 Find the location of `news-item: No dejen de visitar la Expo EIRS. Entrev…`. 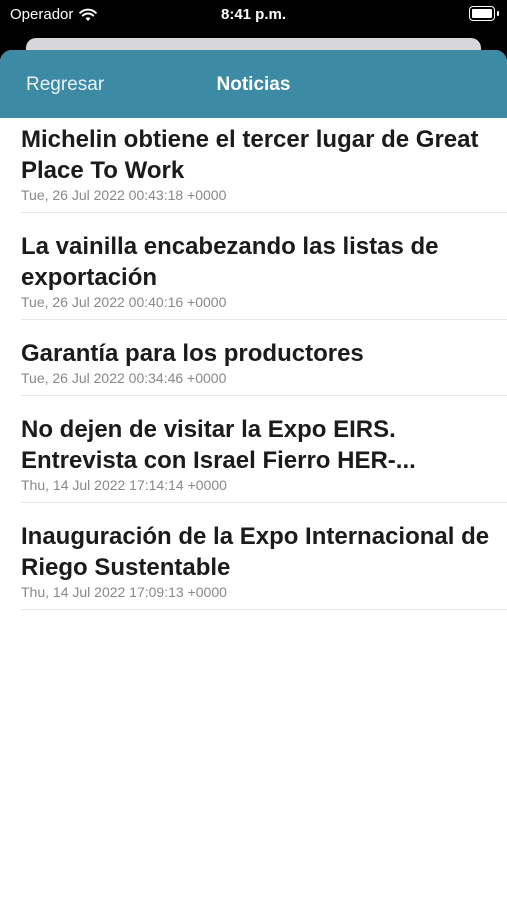

news-item: No dejen de visitar la Expo EIRS. Entrev… is located at coordinates (253, 449).